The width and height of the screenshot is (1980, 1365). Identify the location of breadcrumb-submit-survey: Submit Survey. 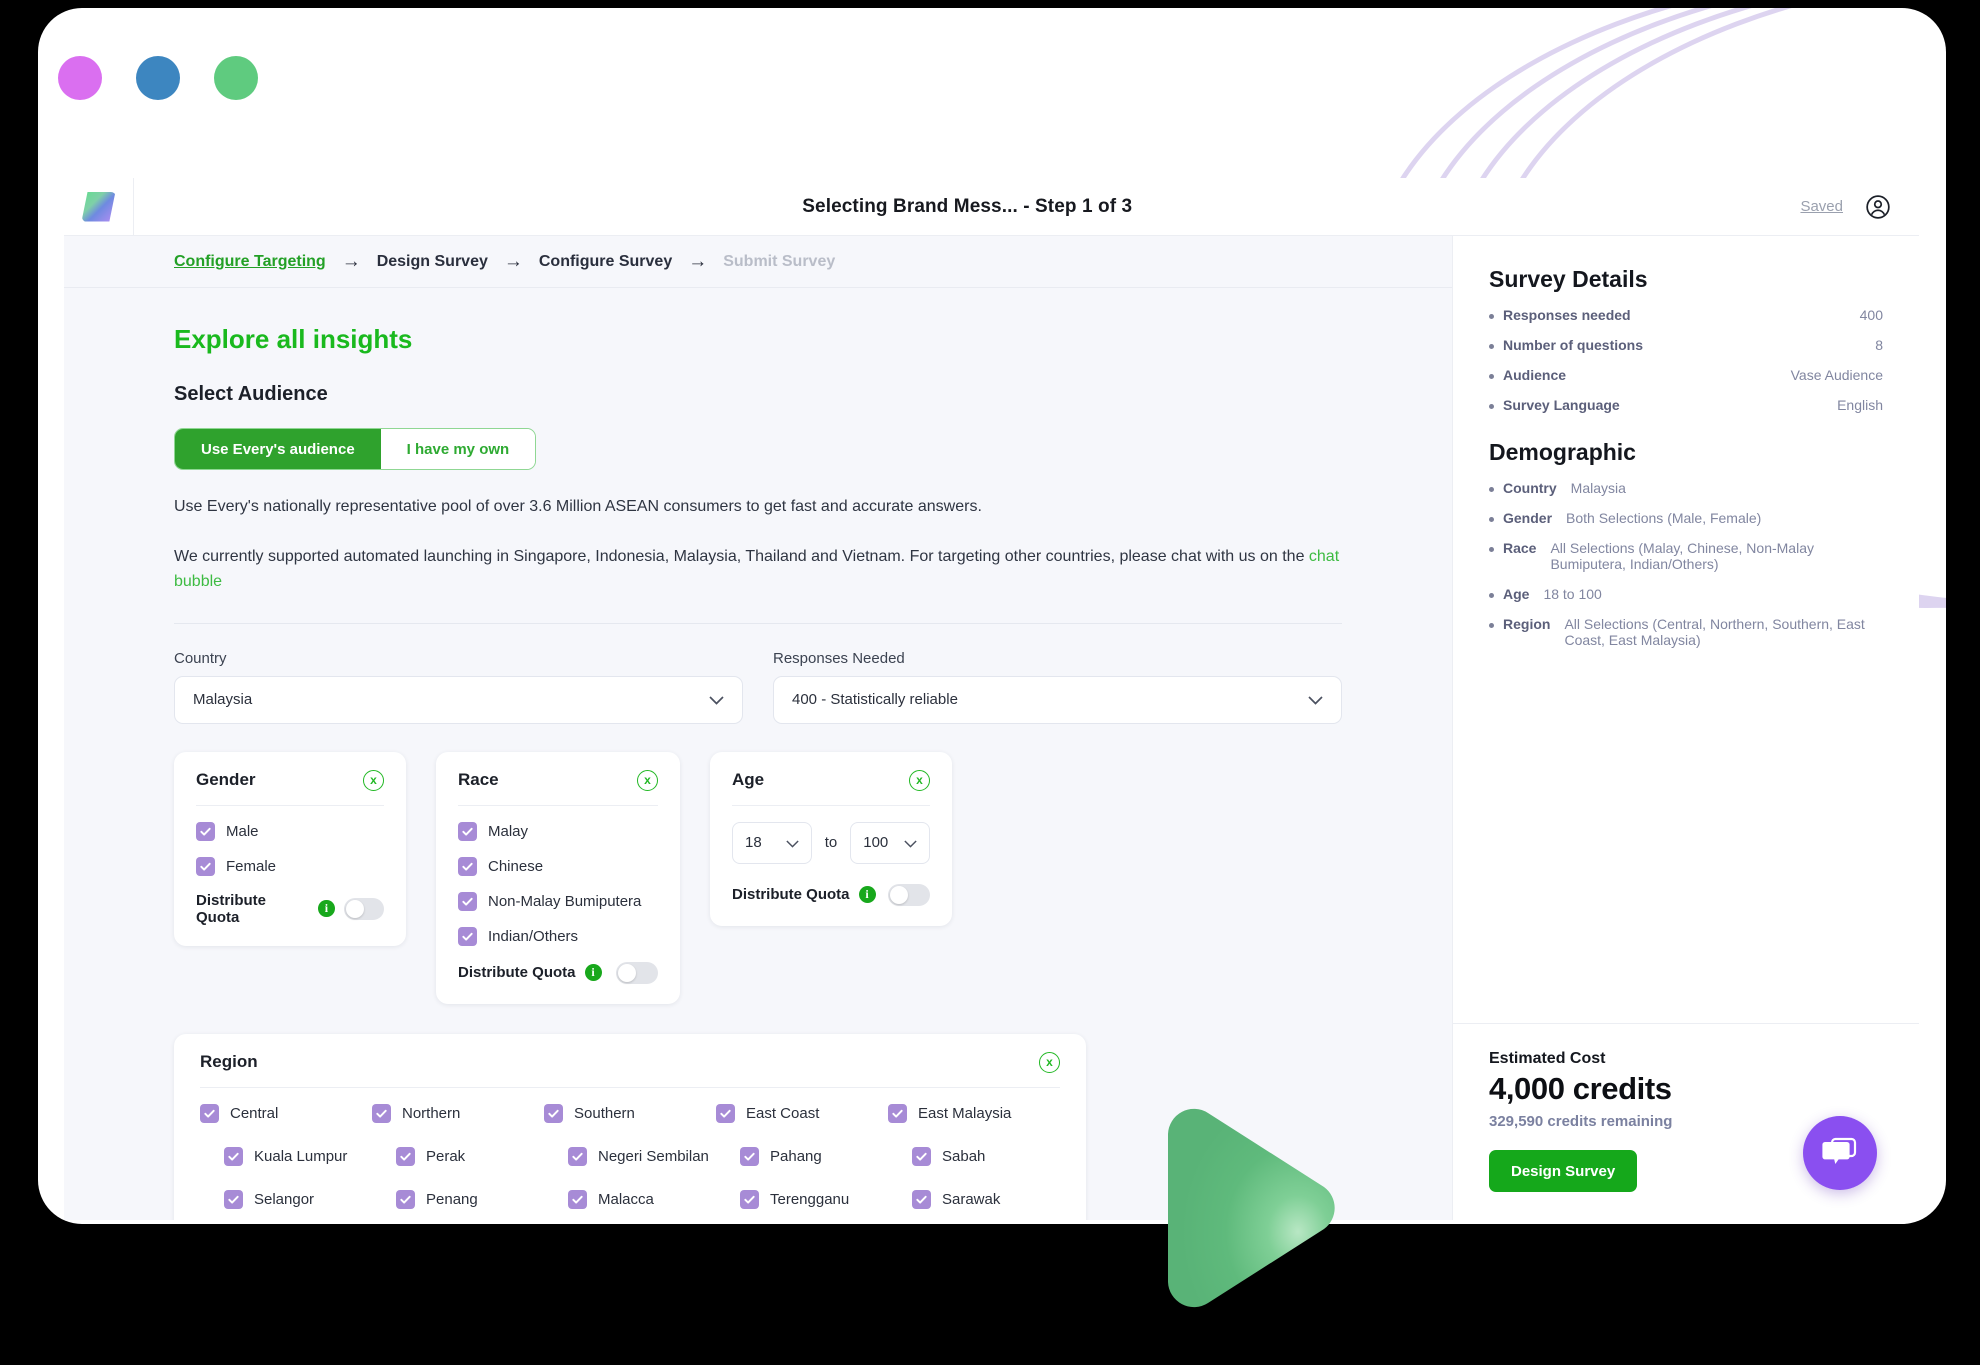
(779, 262).